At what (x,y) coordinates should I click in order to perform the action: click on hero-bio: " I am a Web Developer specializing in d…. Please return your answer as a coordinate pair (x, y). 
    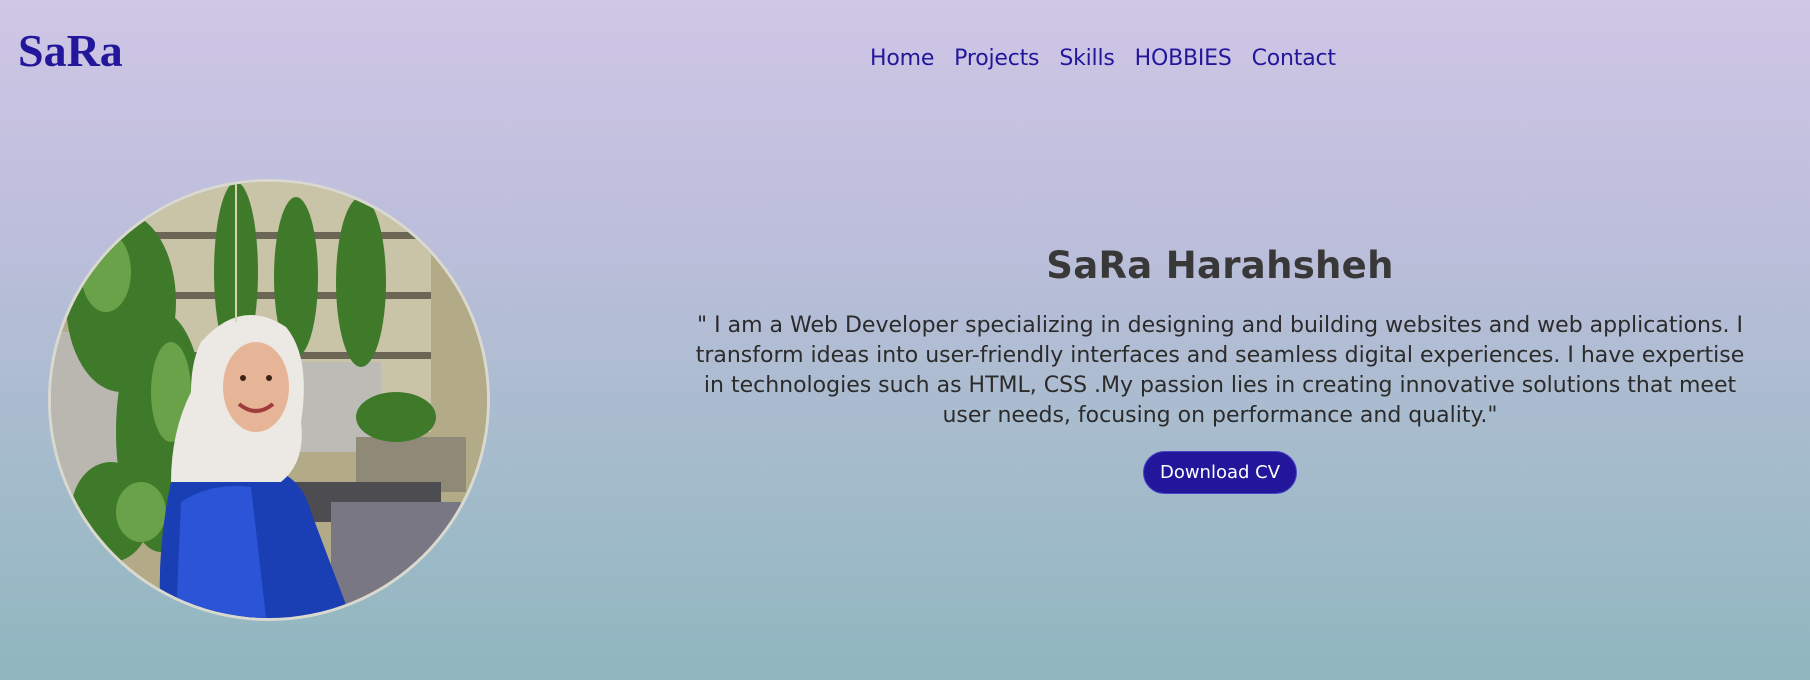
    Looking at the image, I should click on (1220, 370).